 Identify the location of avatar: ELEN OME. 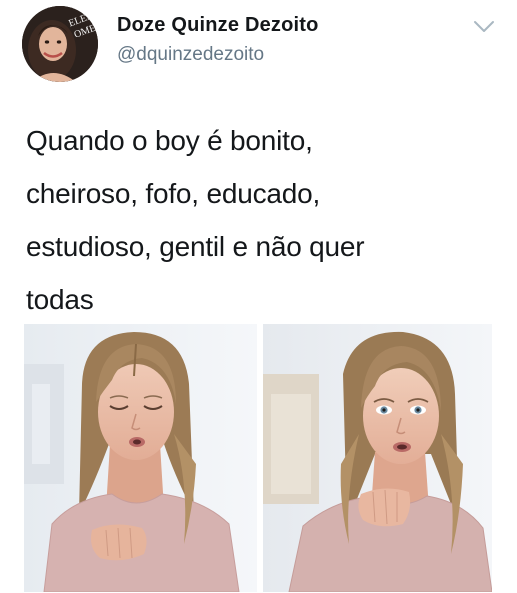
(60, 44).